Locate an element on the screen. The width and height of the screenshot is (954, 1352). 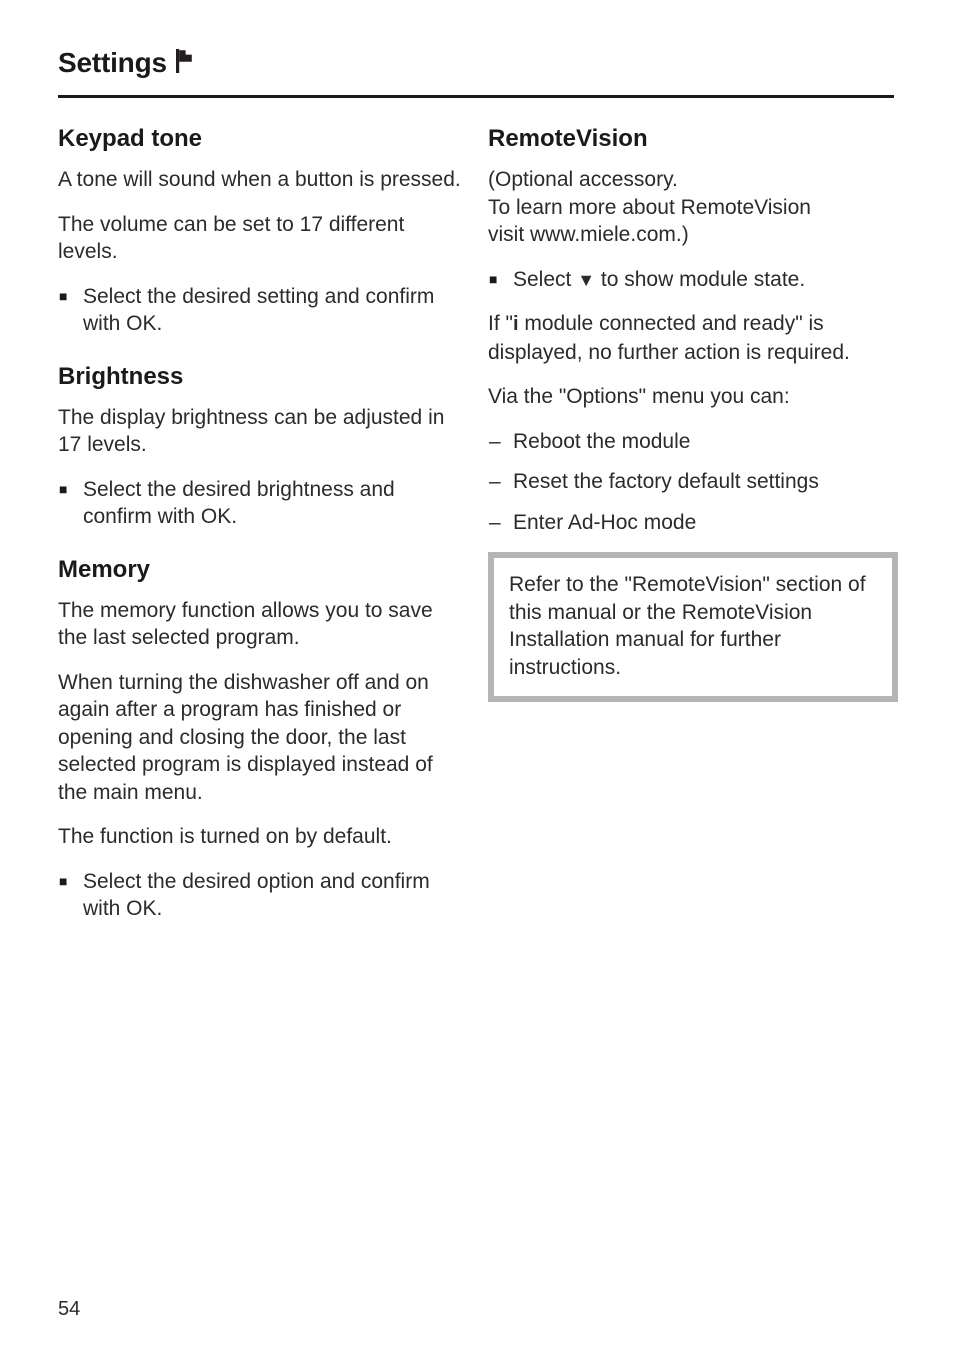
flag-icon is located at coordinates (184, 61).